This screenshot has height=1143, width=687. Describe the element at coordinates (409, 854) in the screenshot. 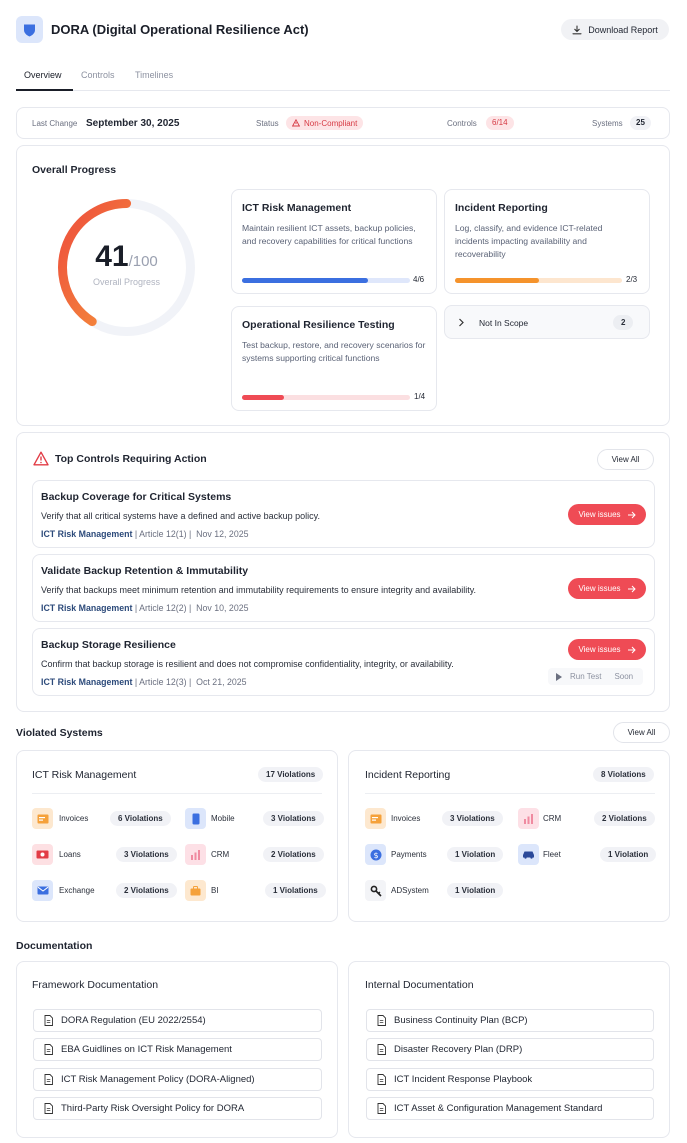

I see `system-name: Payments` at that location.